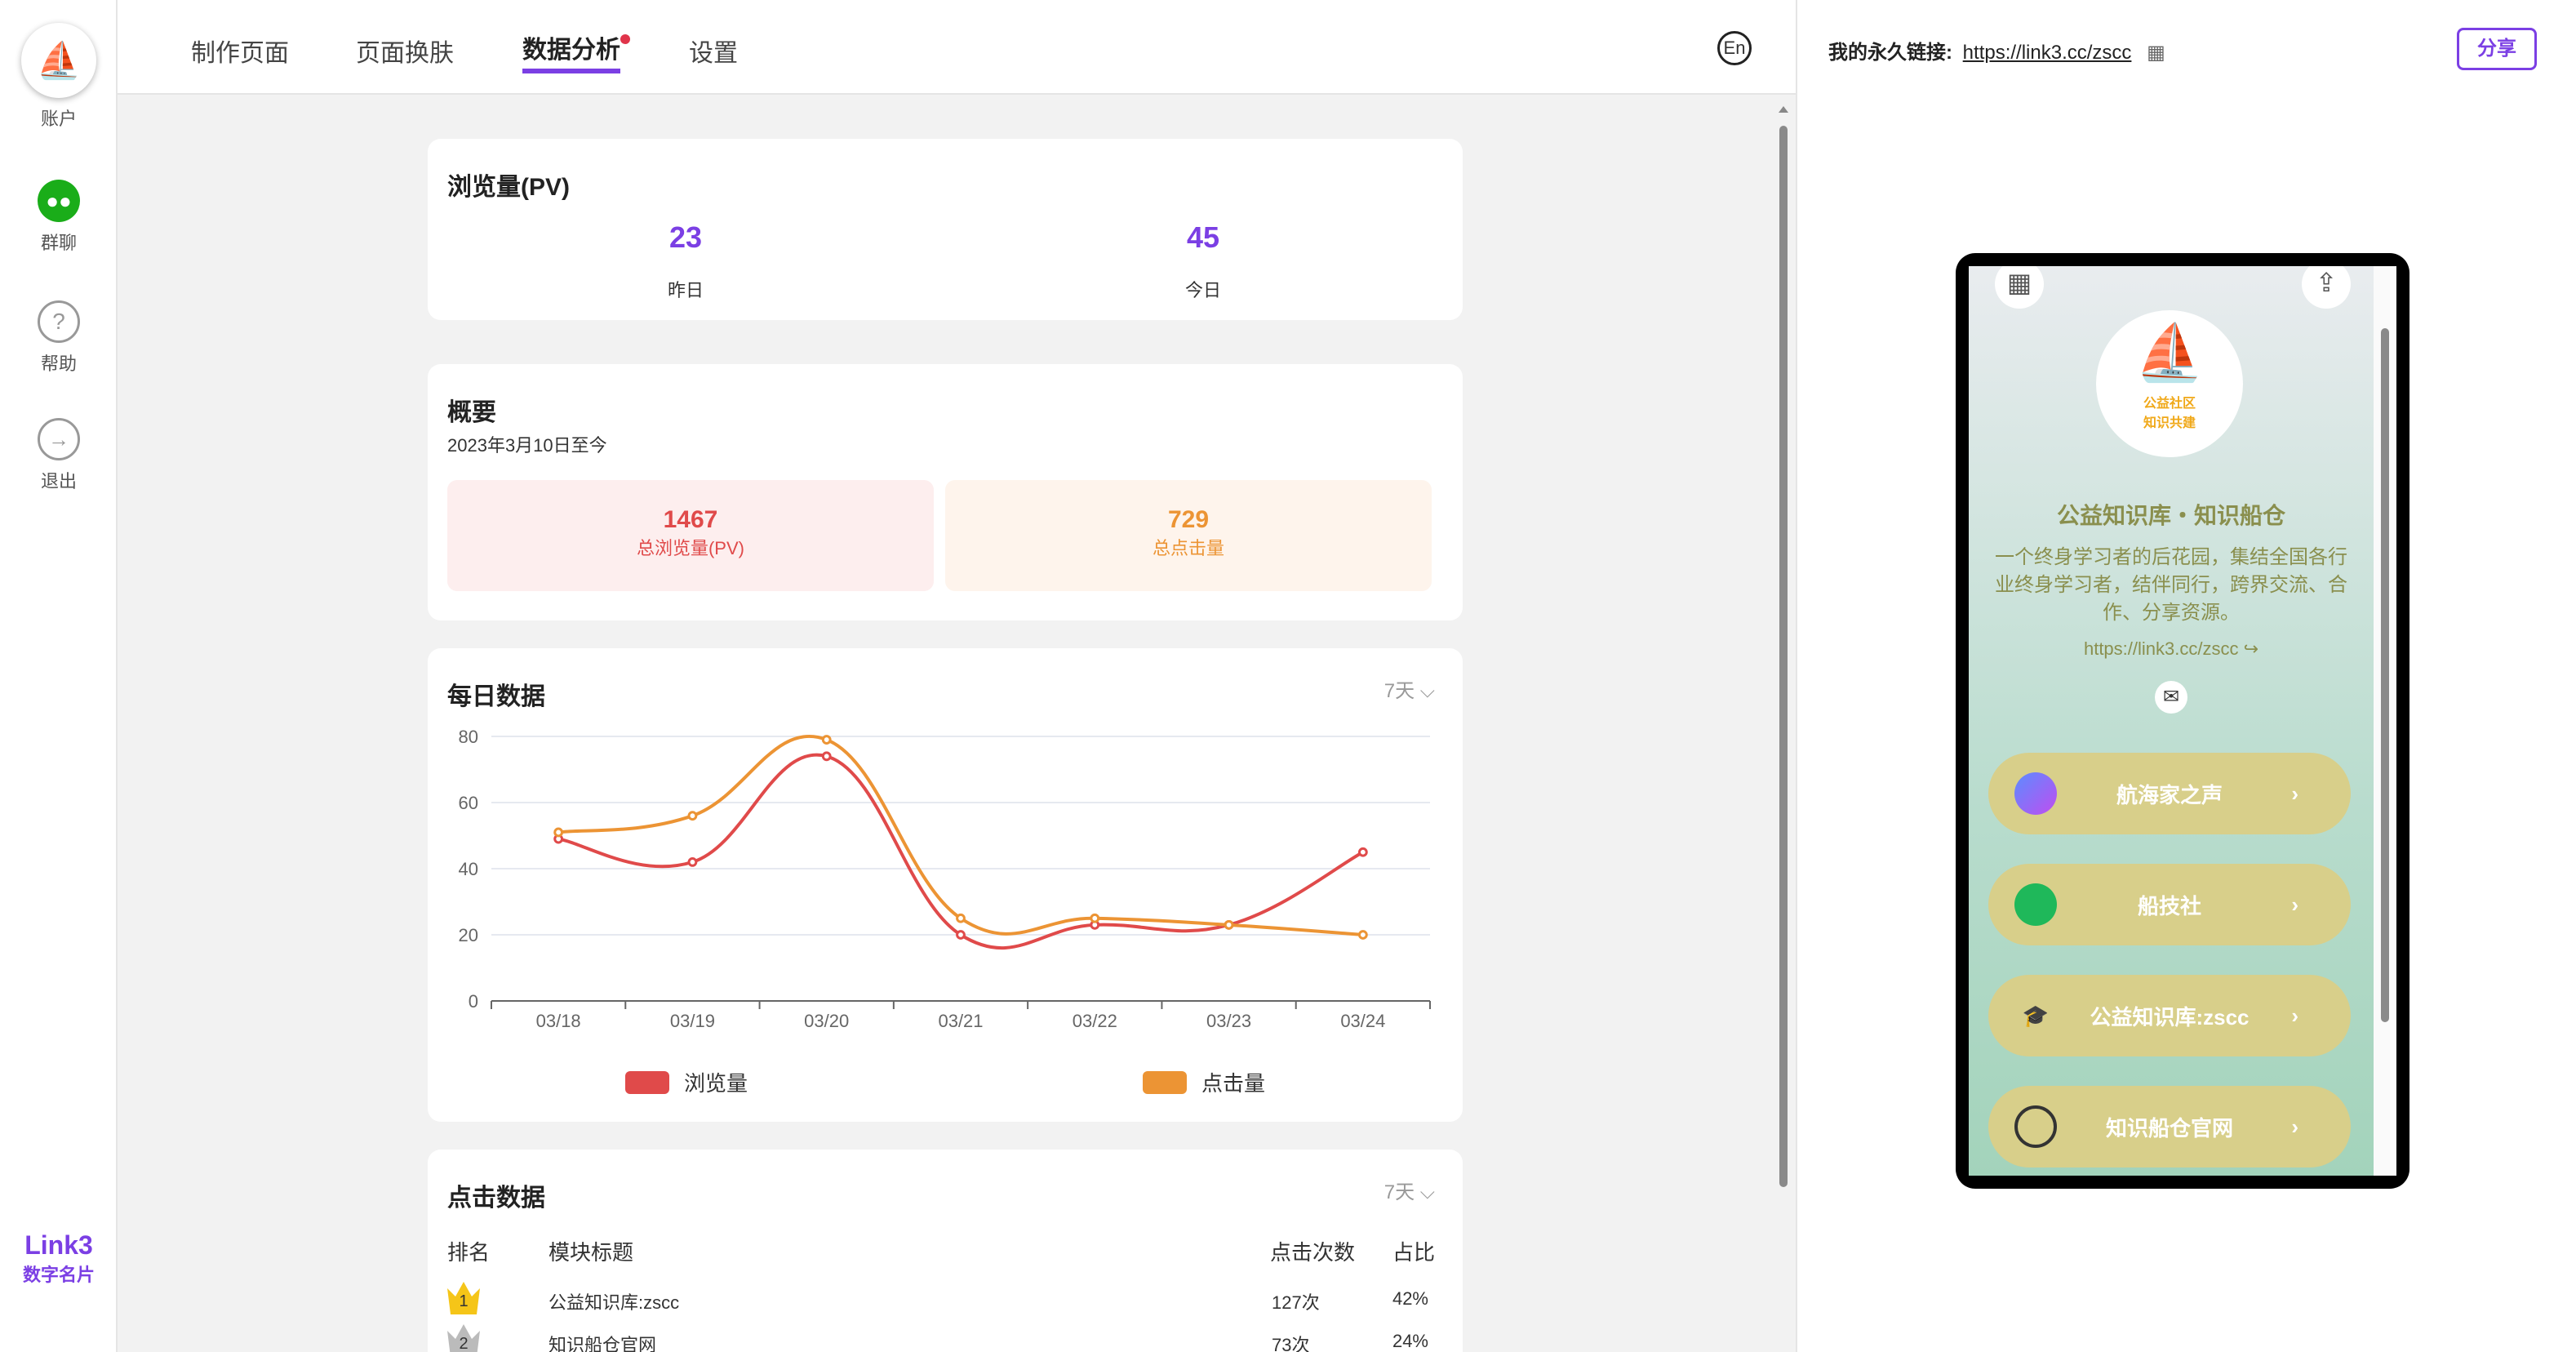 The width and height of the screenshot is (2576, 1352). What do you see at coordinates (2497, 49) in the screenshot?
I see `share-button: 分享` at bounding box center [2497, 49].